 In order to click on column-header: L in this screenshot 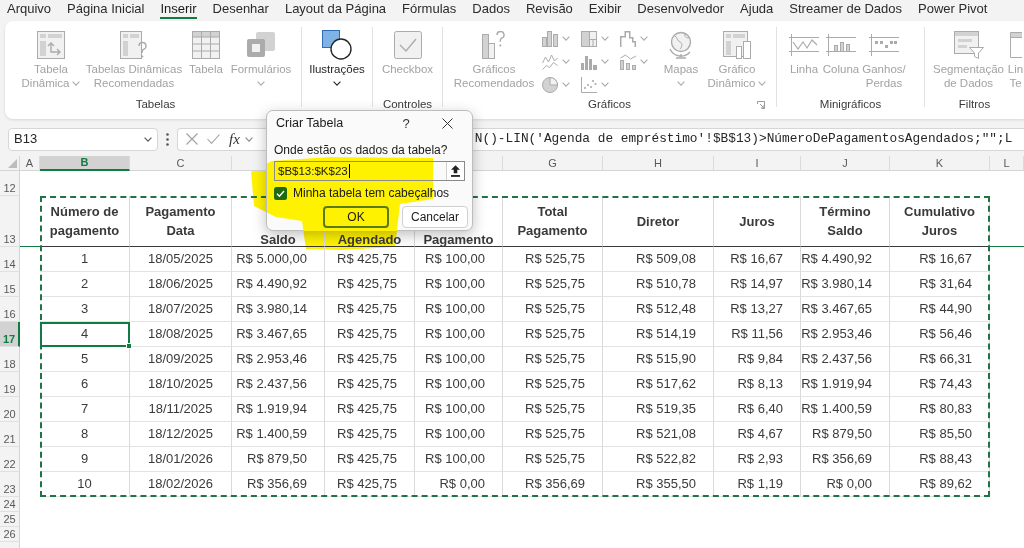, I will do `click(1007, 163)`.